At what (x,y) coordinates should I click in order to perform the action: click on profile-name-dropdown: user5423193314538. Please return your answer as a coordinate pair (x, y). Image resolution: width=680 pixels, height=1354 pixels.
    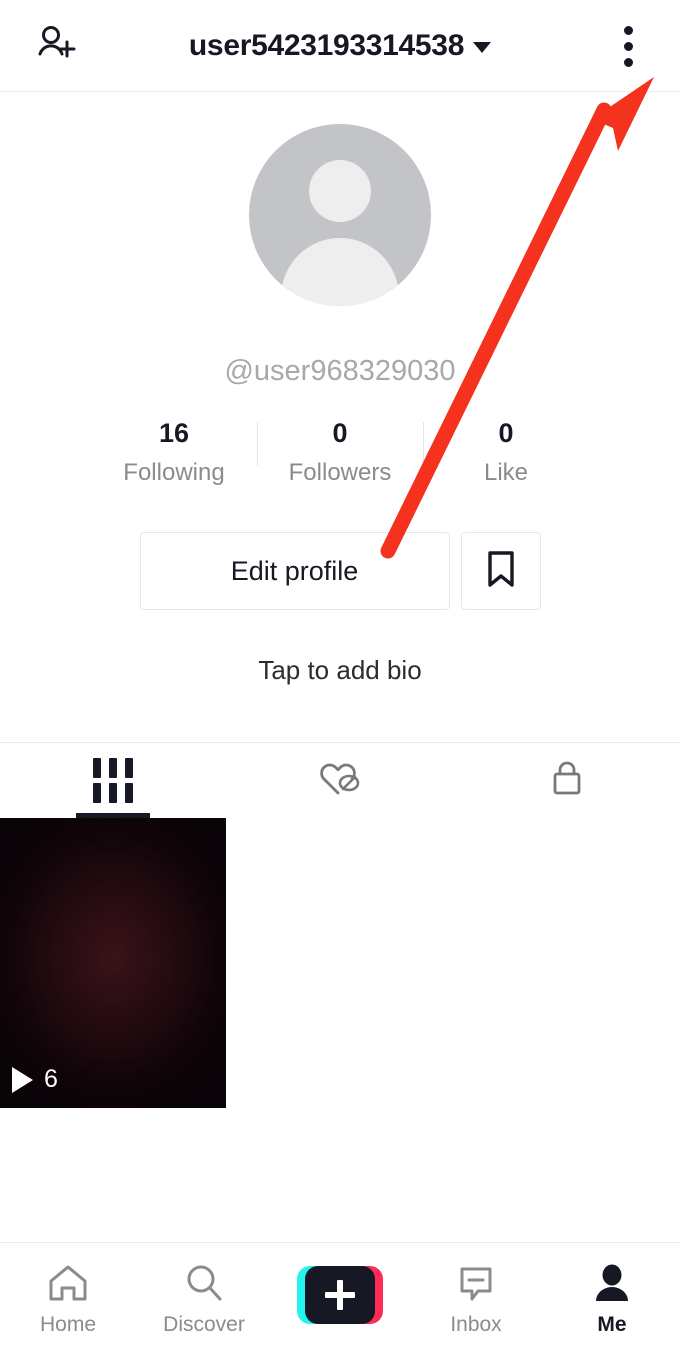
    Looking at the image, I should click on (340, 45).